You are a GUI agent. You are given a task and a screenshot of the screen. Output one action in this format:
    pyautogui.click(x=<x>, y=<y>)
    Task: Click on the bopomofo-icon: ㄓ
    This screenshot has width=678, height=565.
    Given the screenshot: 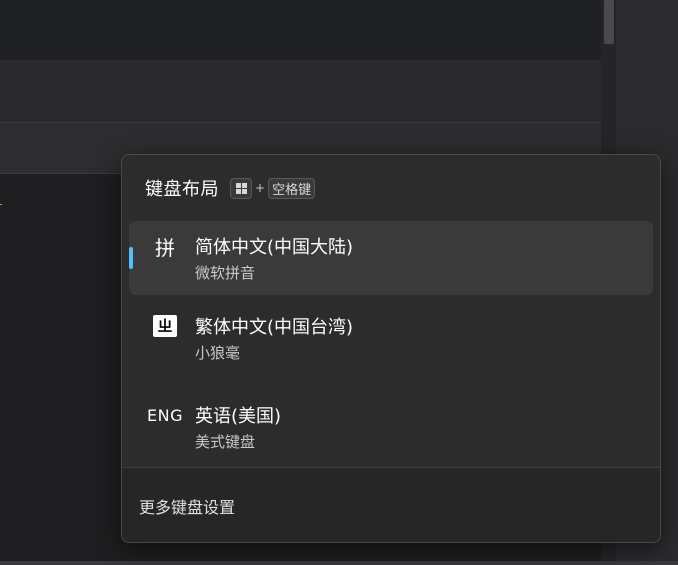 What is the action you would take?
    pyautogui.click(x=165, y=326)
    